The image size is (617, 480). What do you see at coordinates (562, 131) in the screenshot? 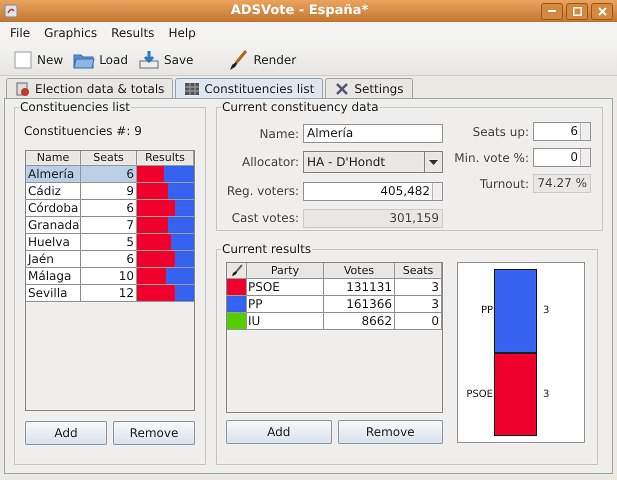
I see `spinner-field: 6` at bounding box center [562, 131].